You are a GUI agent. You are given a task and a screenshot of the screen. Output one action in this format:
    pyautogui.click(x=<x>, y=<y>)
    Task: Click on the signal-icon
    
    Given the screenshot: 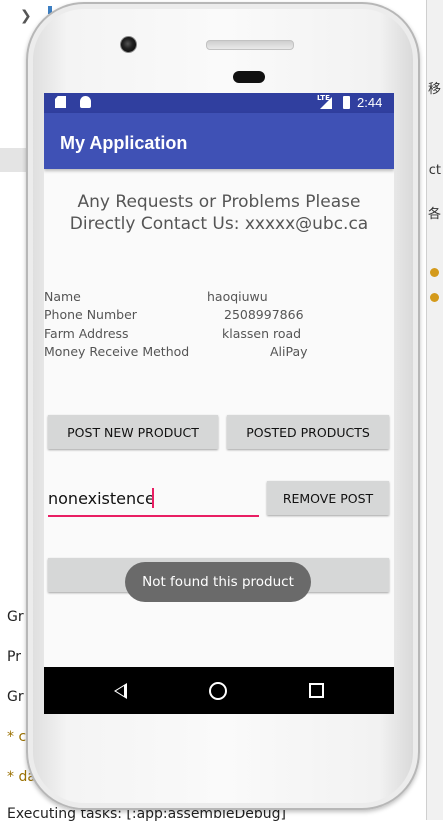 What is the action you would take?
    pyautogui.click(x=326, y=103)
    